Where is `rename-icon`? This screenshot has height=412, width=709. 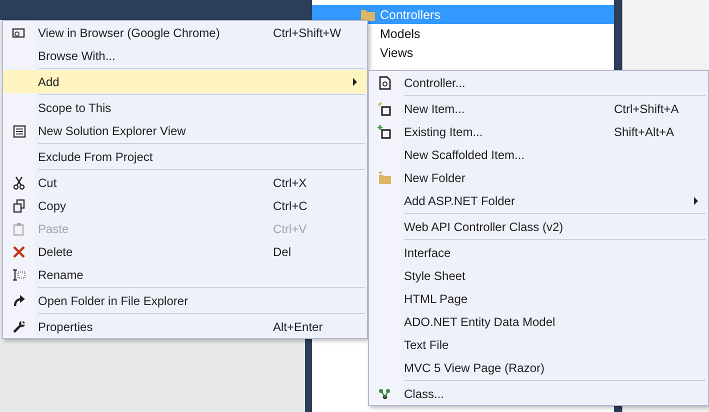 rename-icon is located at coordinates (19, 274).